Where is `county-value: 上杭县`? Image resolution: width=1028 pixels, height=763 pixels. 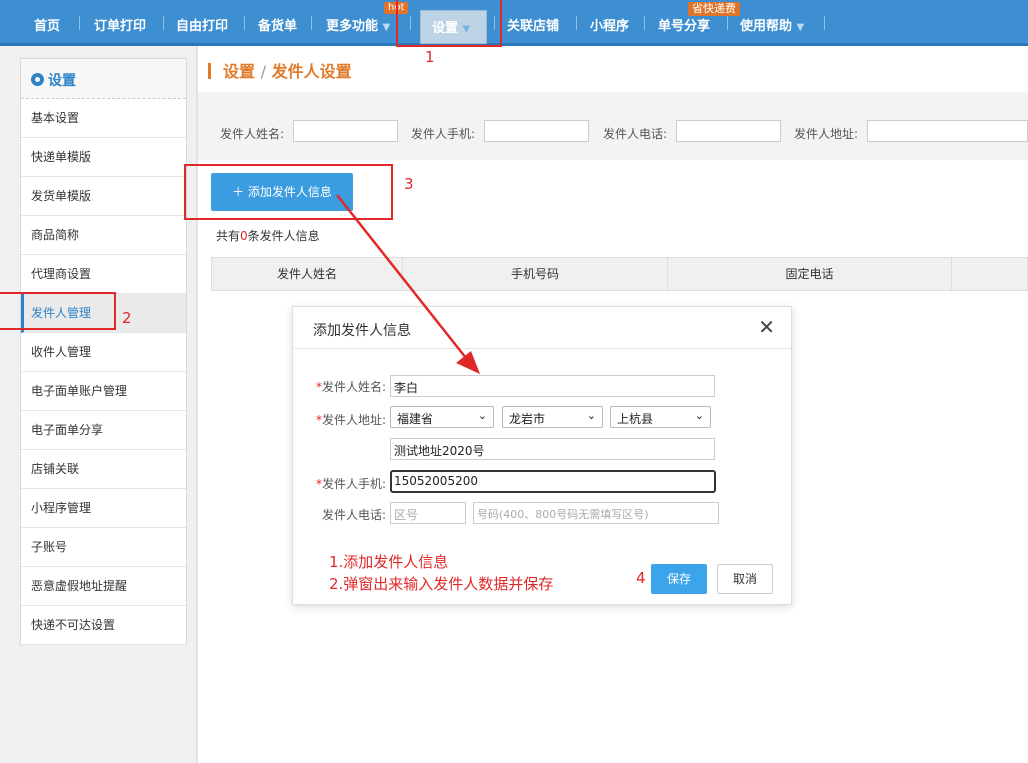 county-value: 上杭县 is located at coordinates (635, 419).